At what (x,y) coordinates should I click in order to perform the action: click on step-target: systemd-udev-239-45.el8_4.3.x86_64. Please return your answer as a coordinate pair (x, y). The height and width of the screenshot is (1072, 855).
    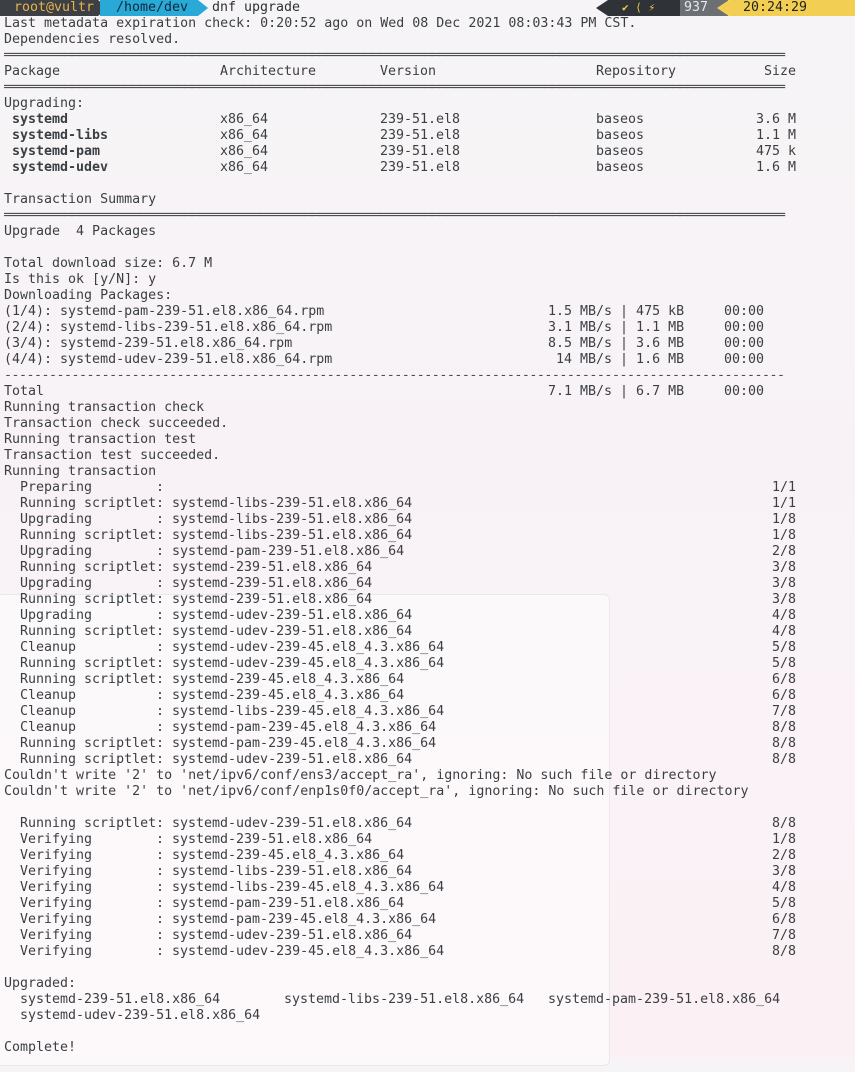
    Looking at the image, I should click on (308, 663).